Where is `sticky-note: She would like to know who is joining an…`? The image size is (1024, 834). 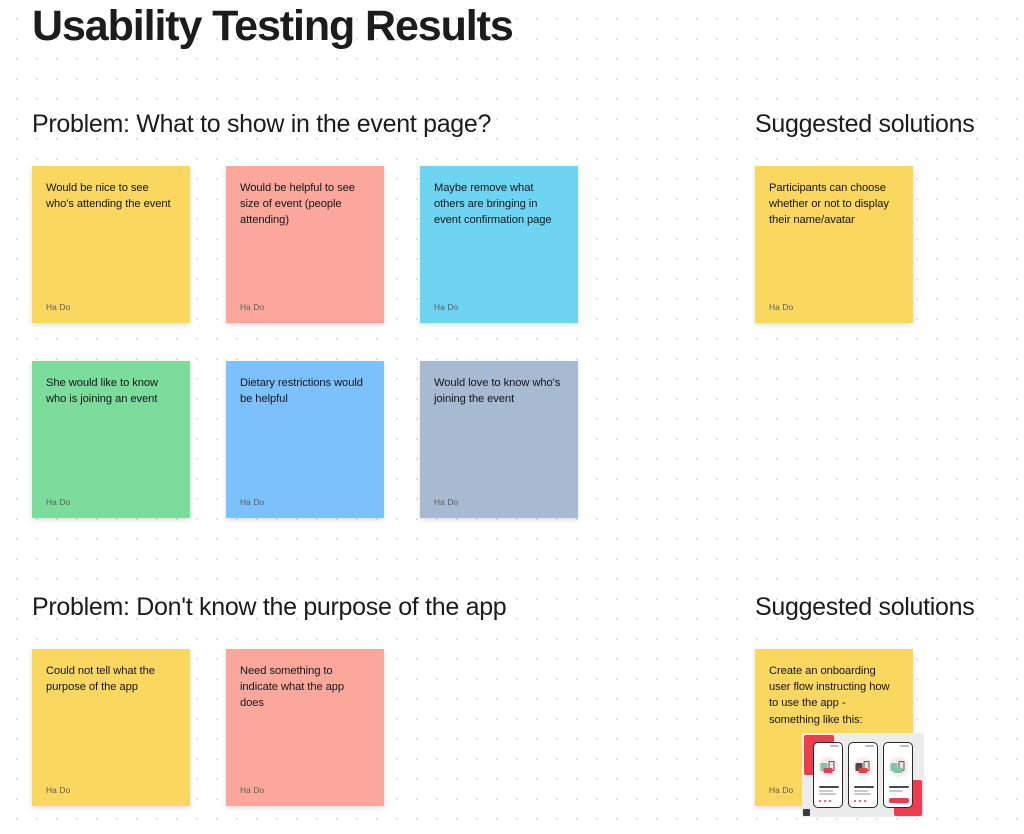 sticky-note: She would like to know who is joining an… is located at coordinates (111, 439).